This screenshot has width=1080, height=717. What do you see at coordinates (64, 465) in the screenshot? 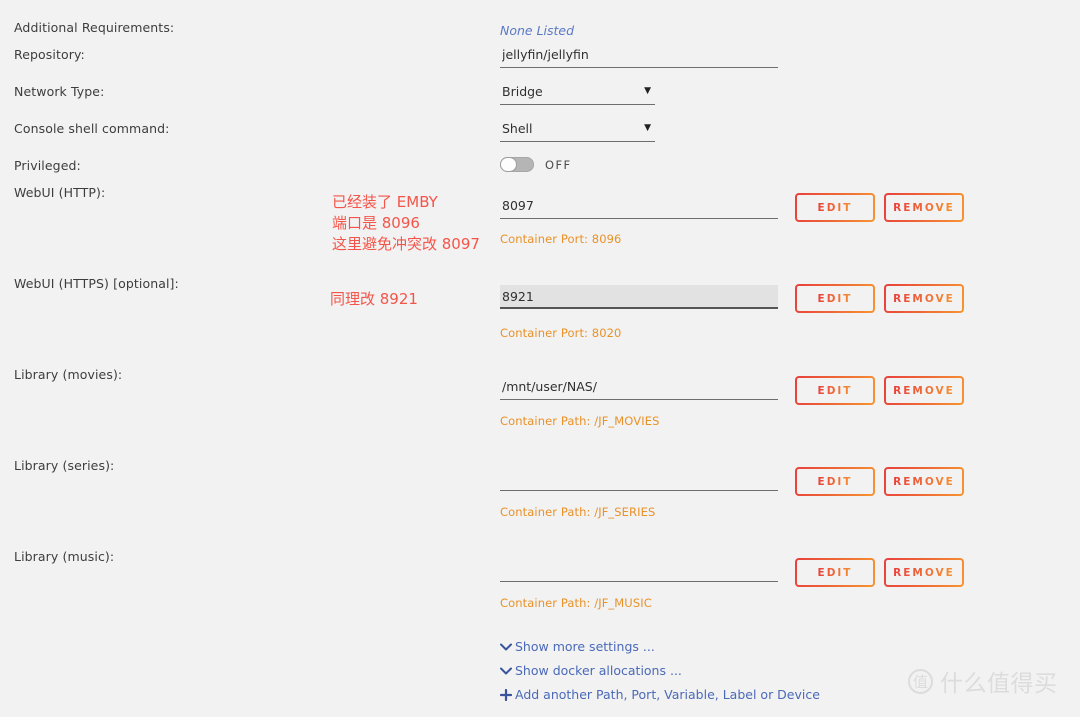
I see `label-library-series: Library (series):` at bounding box center [64, 465].